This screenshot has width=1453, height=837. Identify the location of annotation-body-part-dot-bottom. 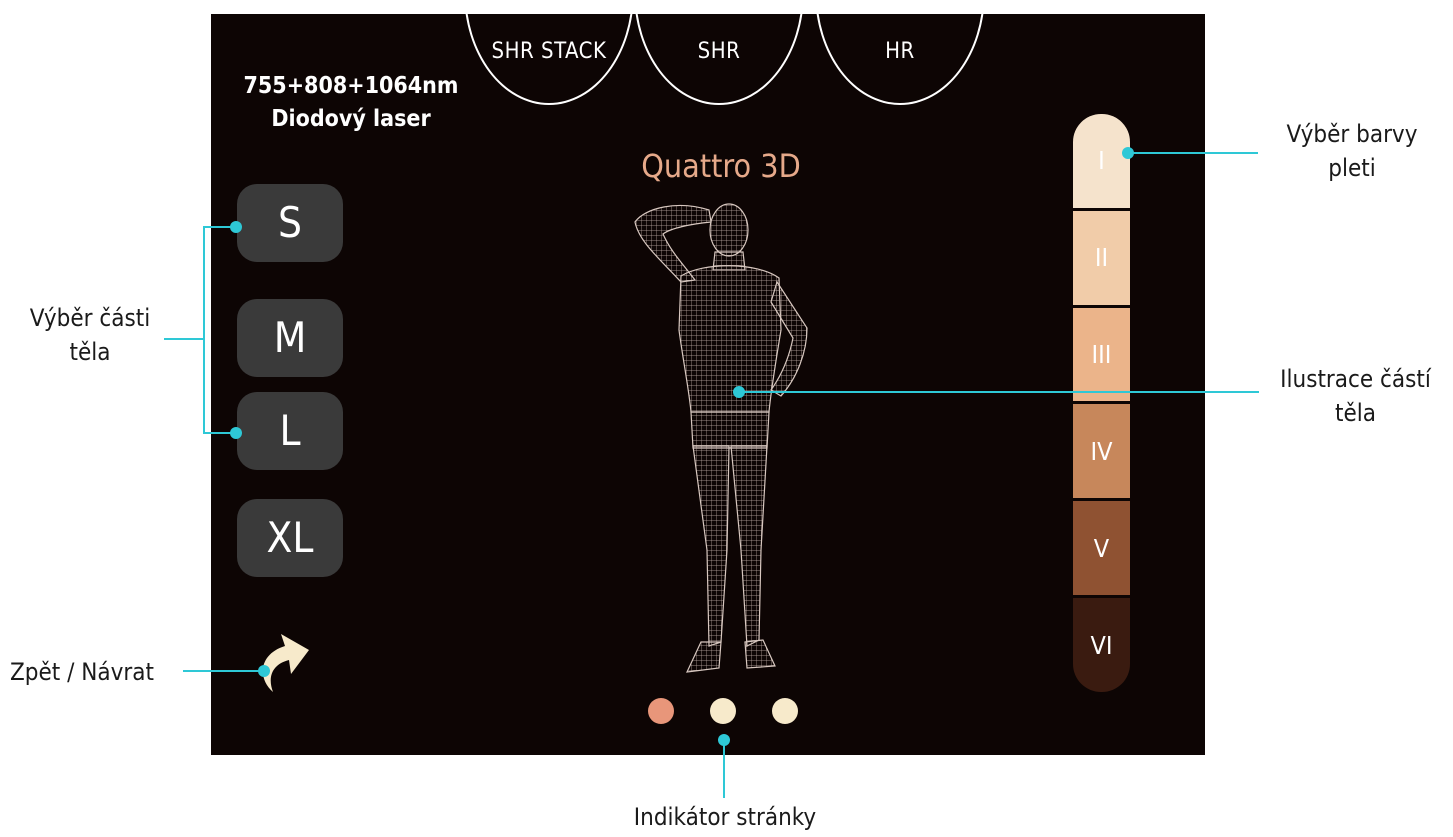
(236, 433).